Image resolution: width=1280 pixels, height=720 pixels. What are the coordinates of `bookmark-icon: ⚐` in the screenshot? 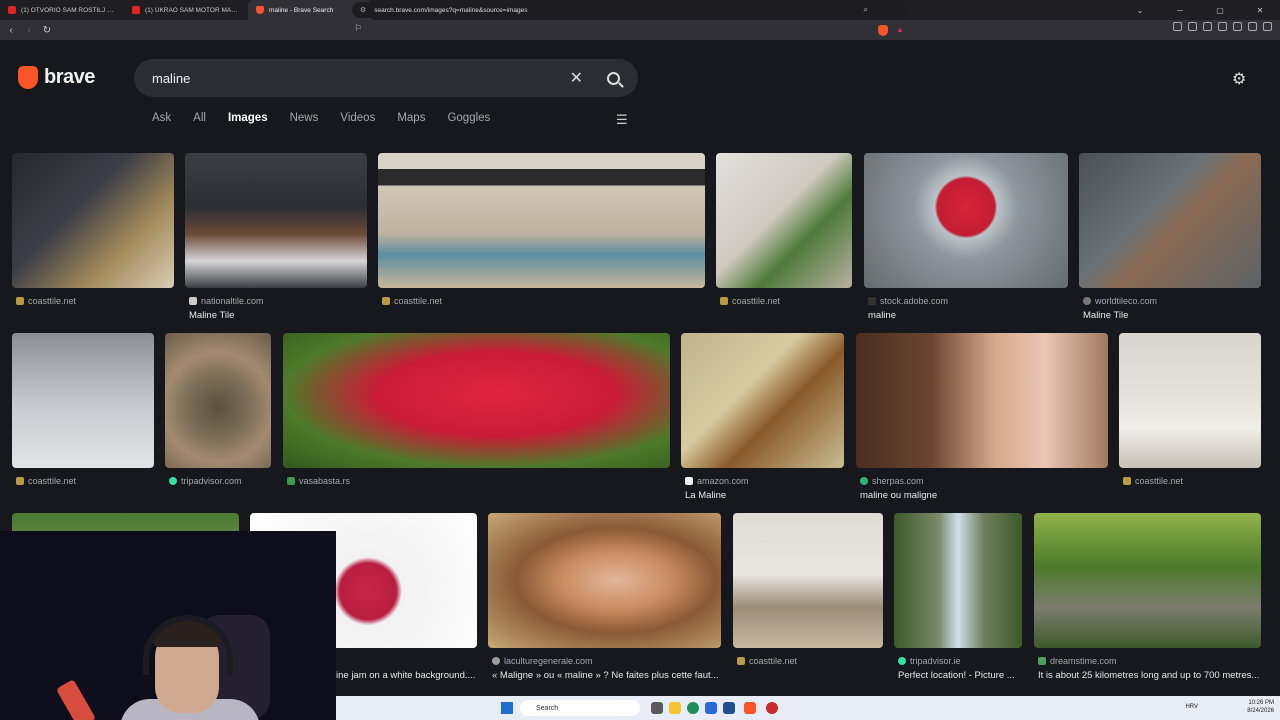 It's located at (358, 28).